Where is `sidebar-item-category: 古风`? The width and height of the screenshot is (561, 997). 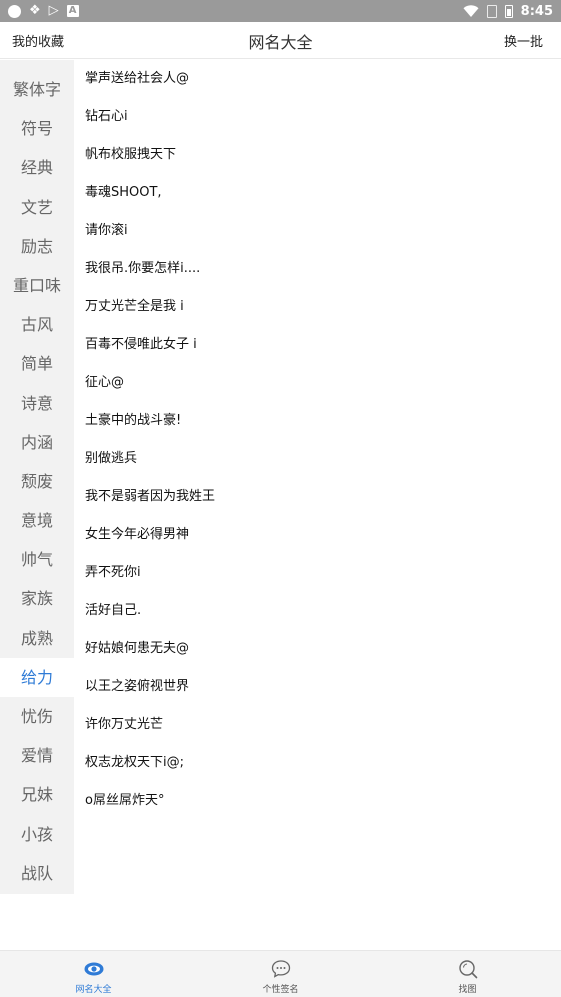 sidebar-item-category: 古风 is located at coordinates (37, 324).